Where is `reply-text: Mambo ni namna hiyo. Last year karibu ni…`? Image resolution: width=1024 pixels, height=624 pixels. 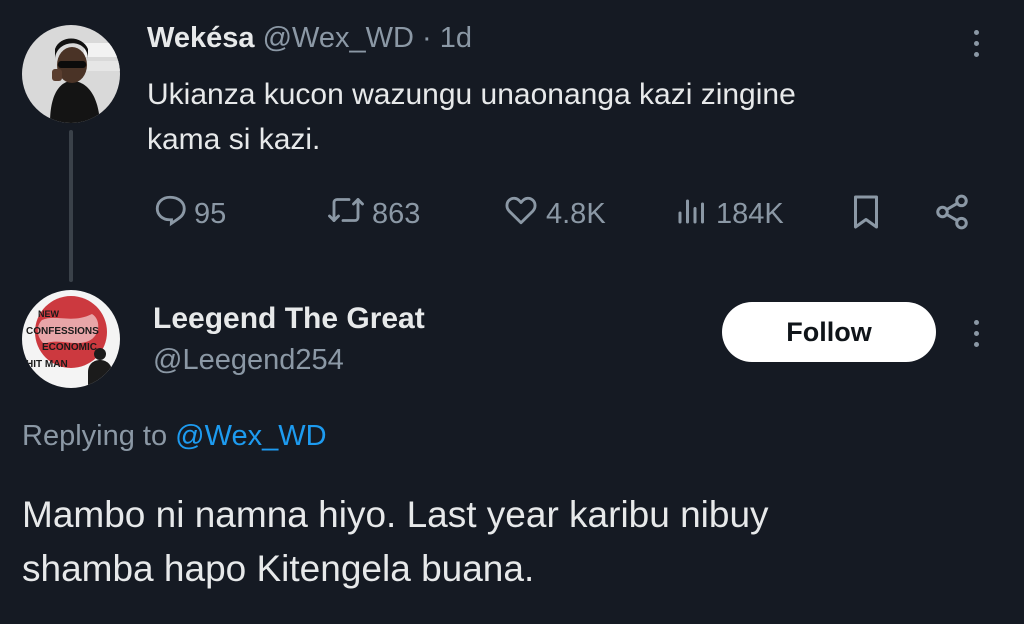 reply-text: Mambo ni namna hiyo. Last year karibu ni… is located at coordinates (395, 542).